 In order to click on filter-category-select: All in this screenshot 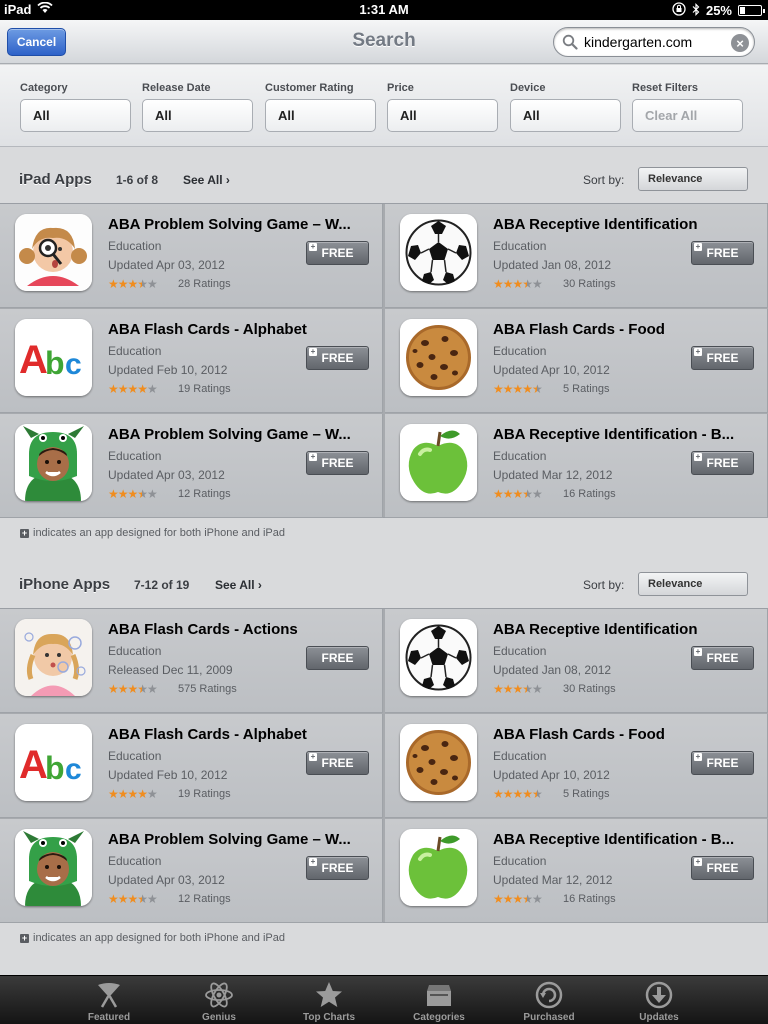, I will do `click(75, 115)`.